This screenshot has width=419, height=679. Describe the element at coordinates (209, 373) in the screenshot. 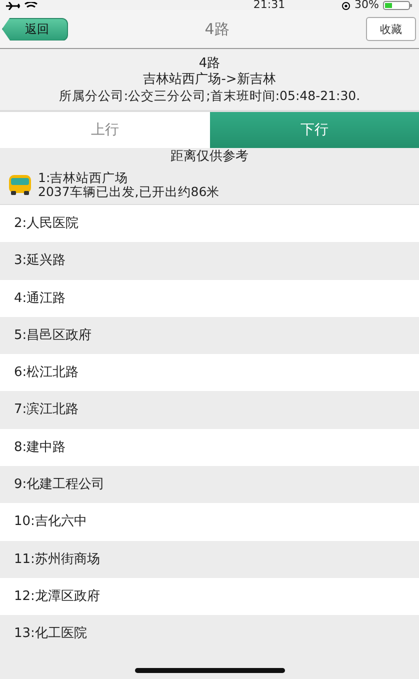

I see `stop-item: 6:松江北路` at that location.